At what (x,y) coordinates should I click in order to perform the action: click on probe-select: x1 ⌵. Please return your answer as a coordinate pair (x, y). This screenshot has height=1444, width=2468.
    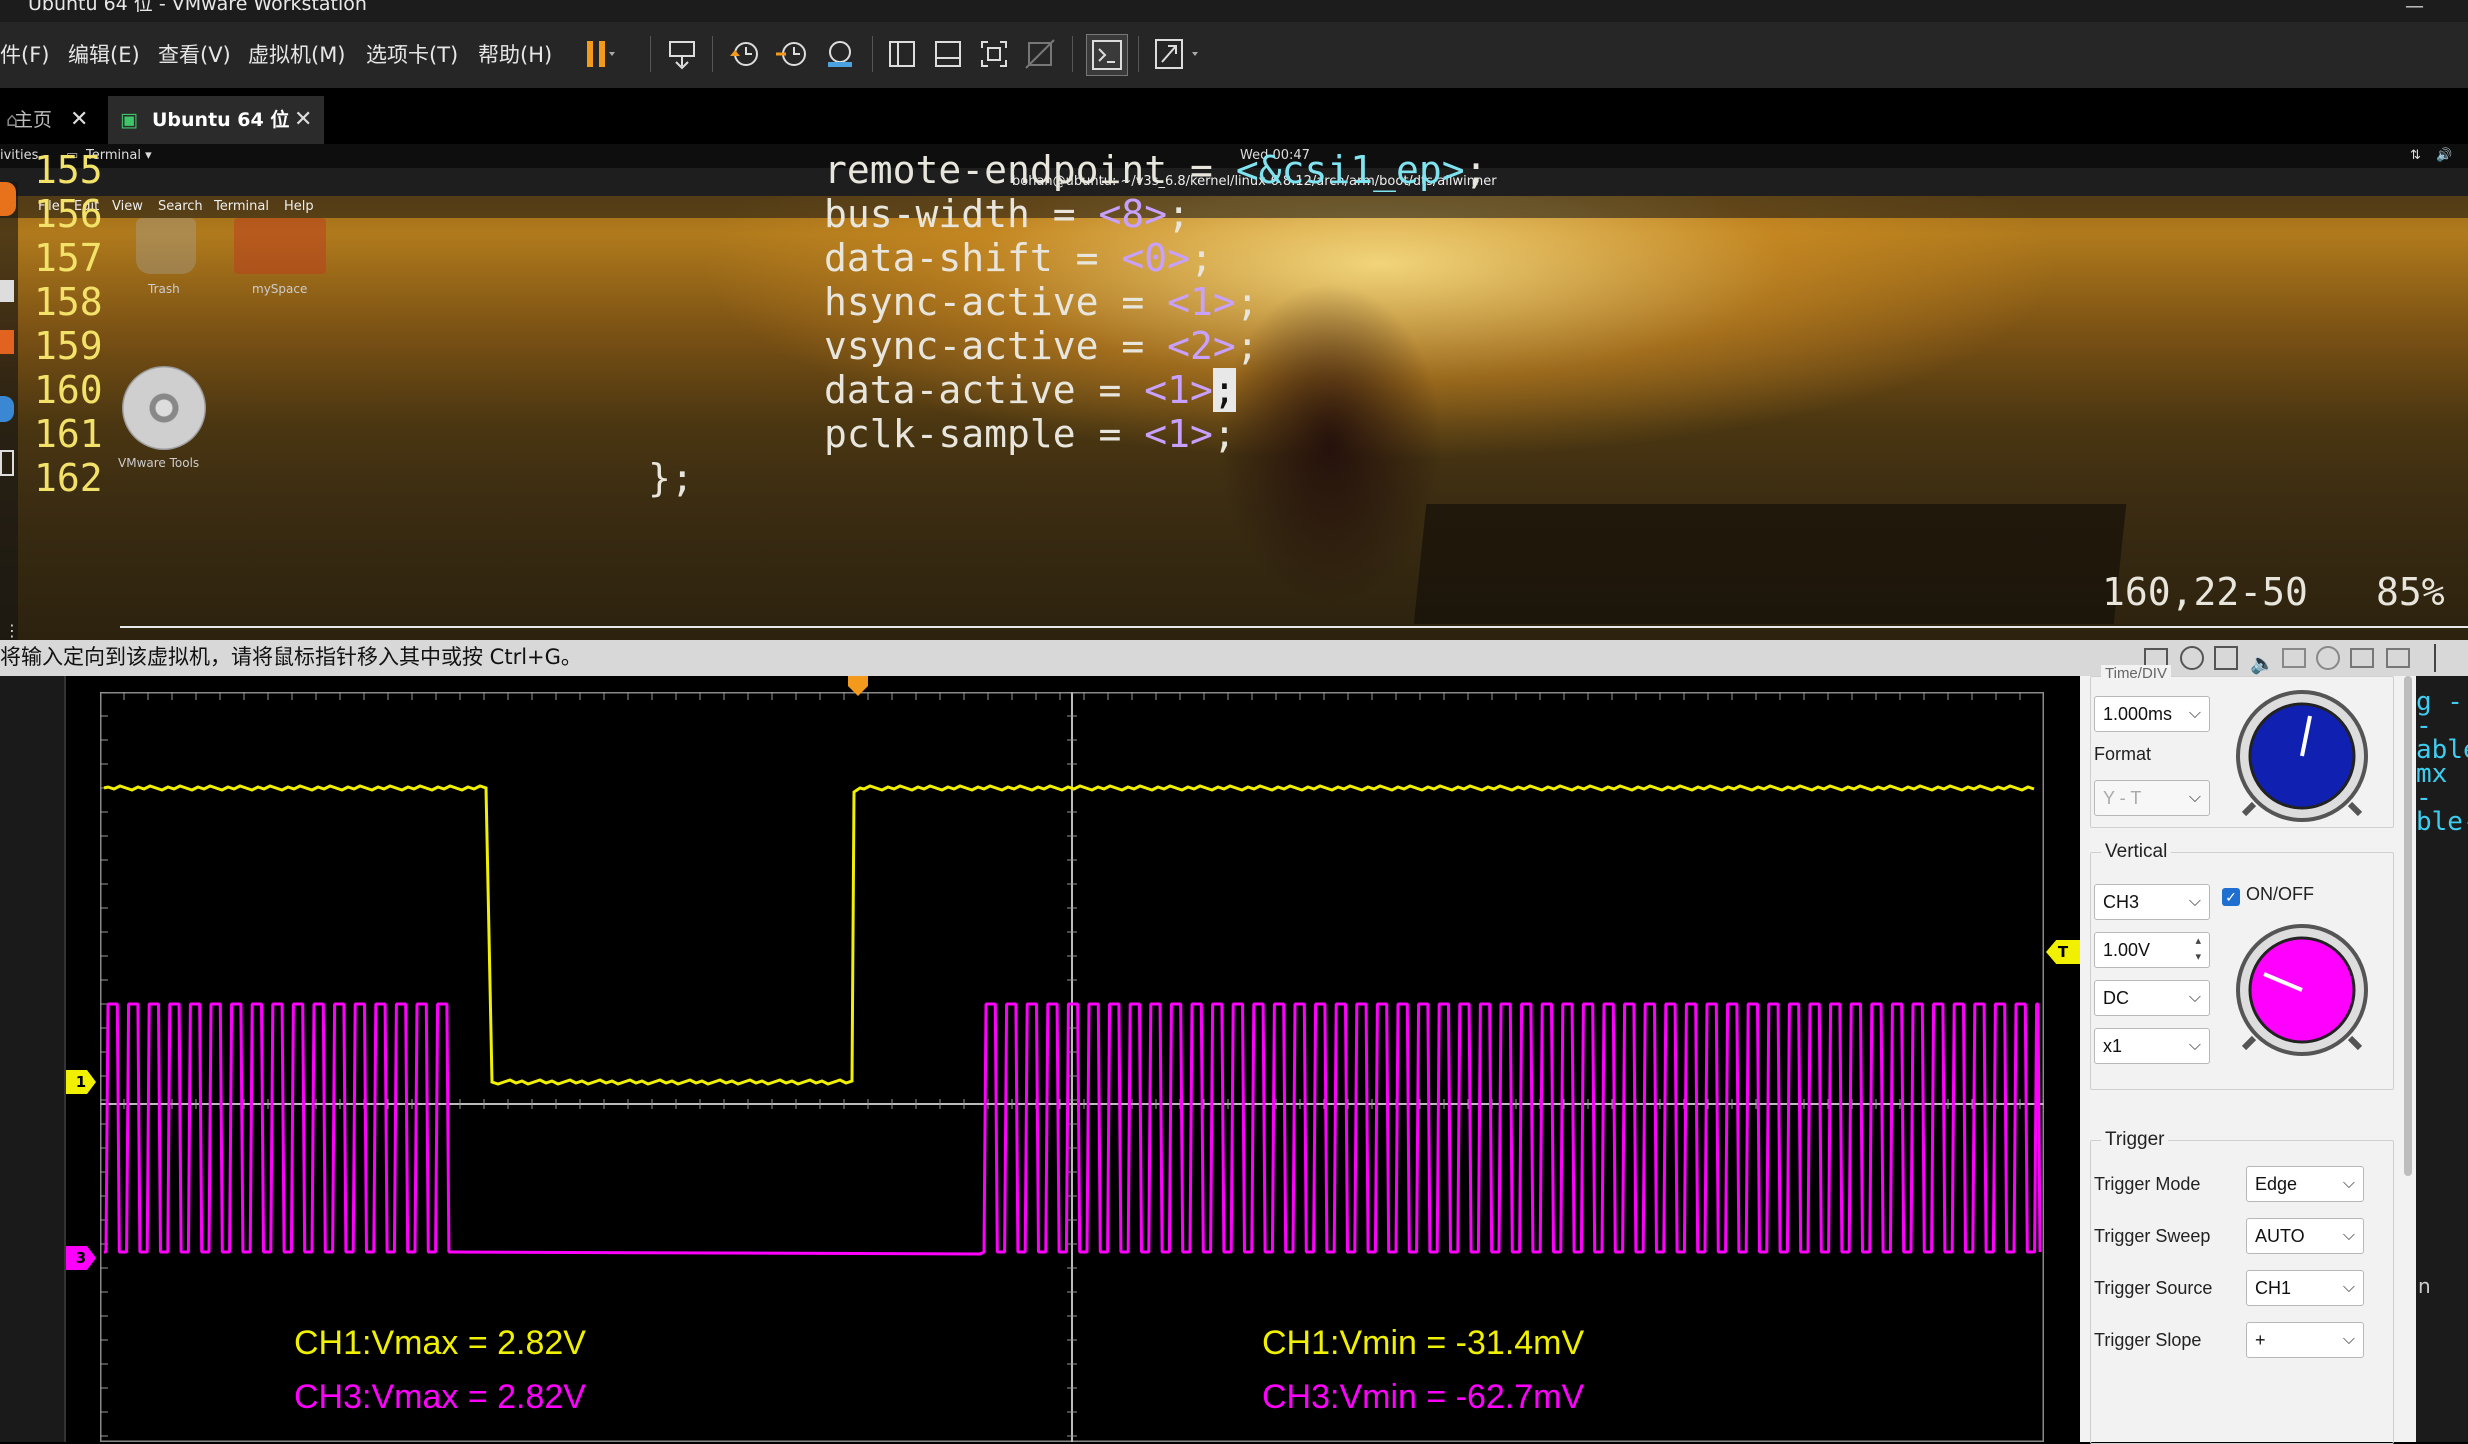
    Looking at the image, I should click on (2152, 1046).